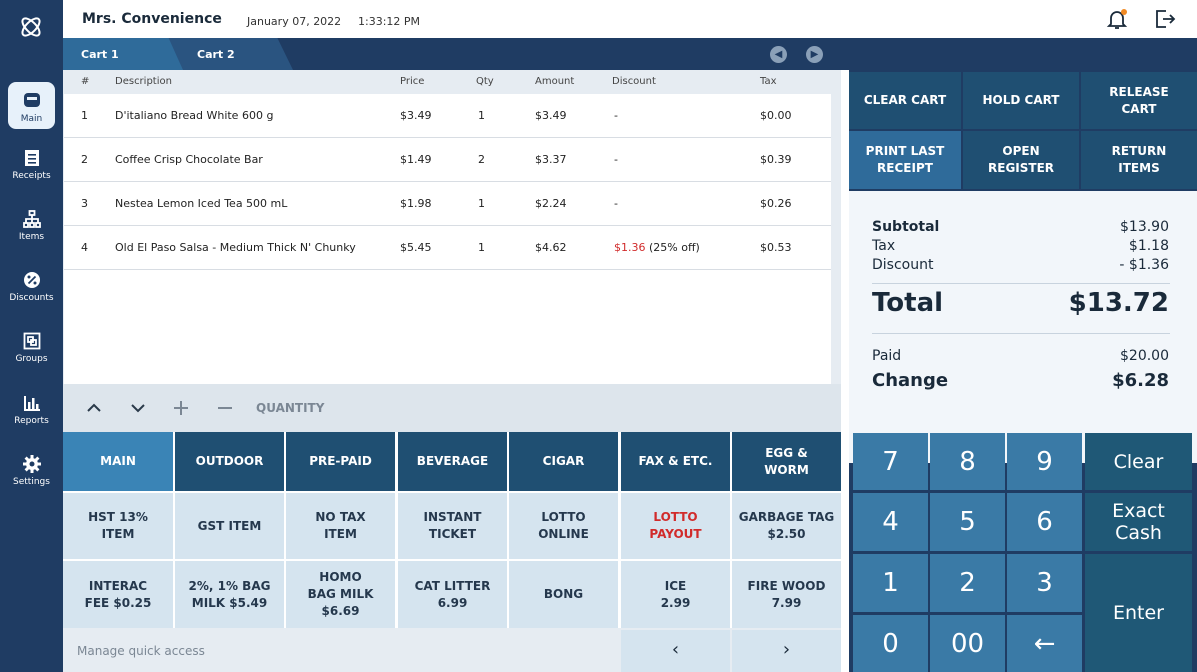 Image resolution: width=1197 pixels, height=672 pixels. Describe the element at coordinates (1044, 583) in the screenshot. I see `keypad-3: 3` at that location.